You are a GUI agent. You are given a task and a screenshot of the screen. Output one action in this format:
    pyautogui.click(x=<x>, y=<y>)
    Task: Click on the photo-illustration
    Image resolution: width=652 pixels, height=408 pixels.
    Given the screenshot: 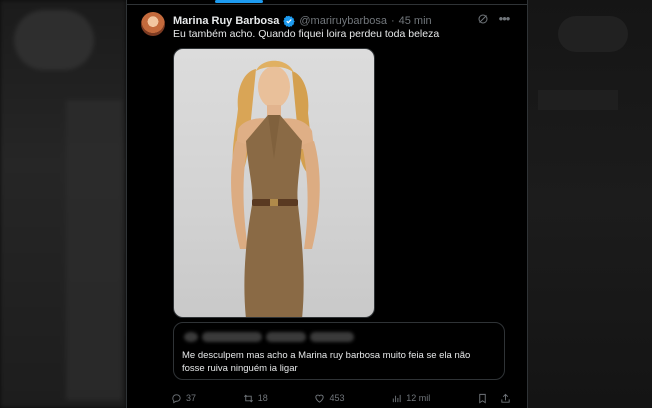 What is the action you would take?
    pyautogui.click(x=275, y=188)
    